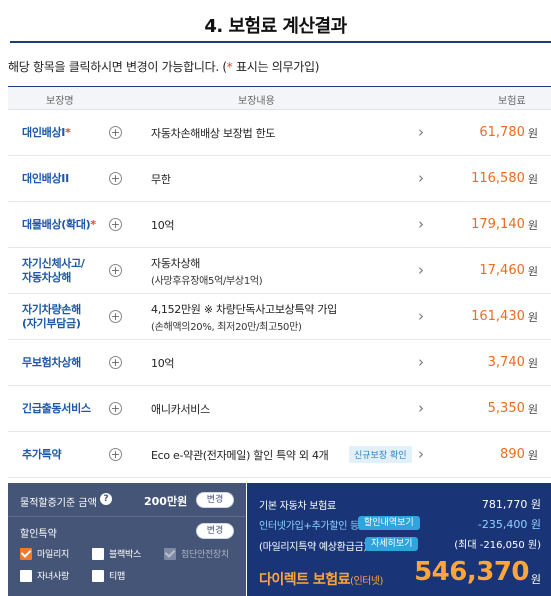 The image size is (551, 596). I want to click on coverage-name: 대인배상II, so click(69, 178).